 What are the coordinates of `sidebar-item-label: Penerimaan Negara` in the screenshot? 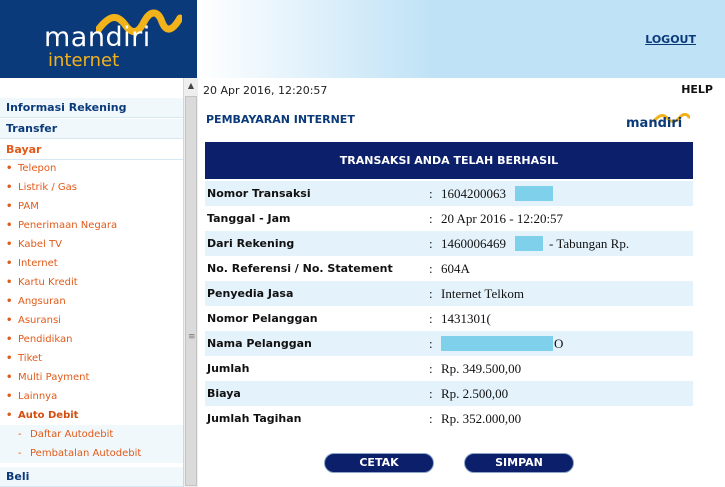 It's located at (68, 225).